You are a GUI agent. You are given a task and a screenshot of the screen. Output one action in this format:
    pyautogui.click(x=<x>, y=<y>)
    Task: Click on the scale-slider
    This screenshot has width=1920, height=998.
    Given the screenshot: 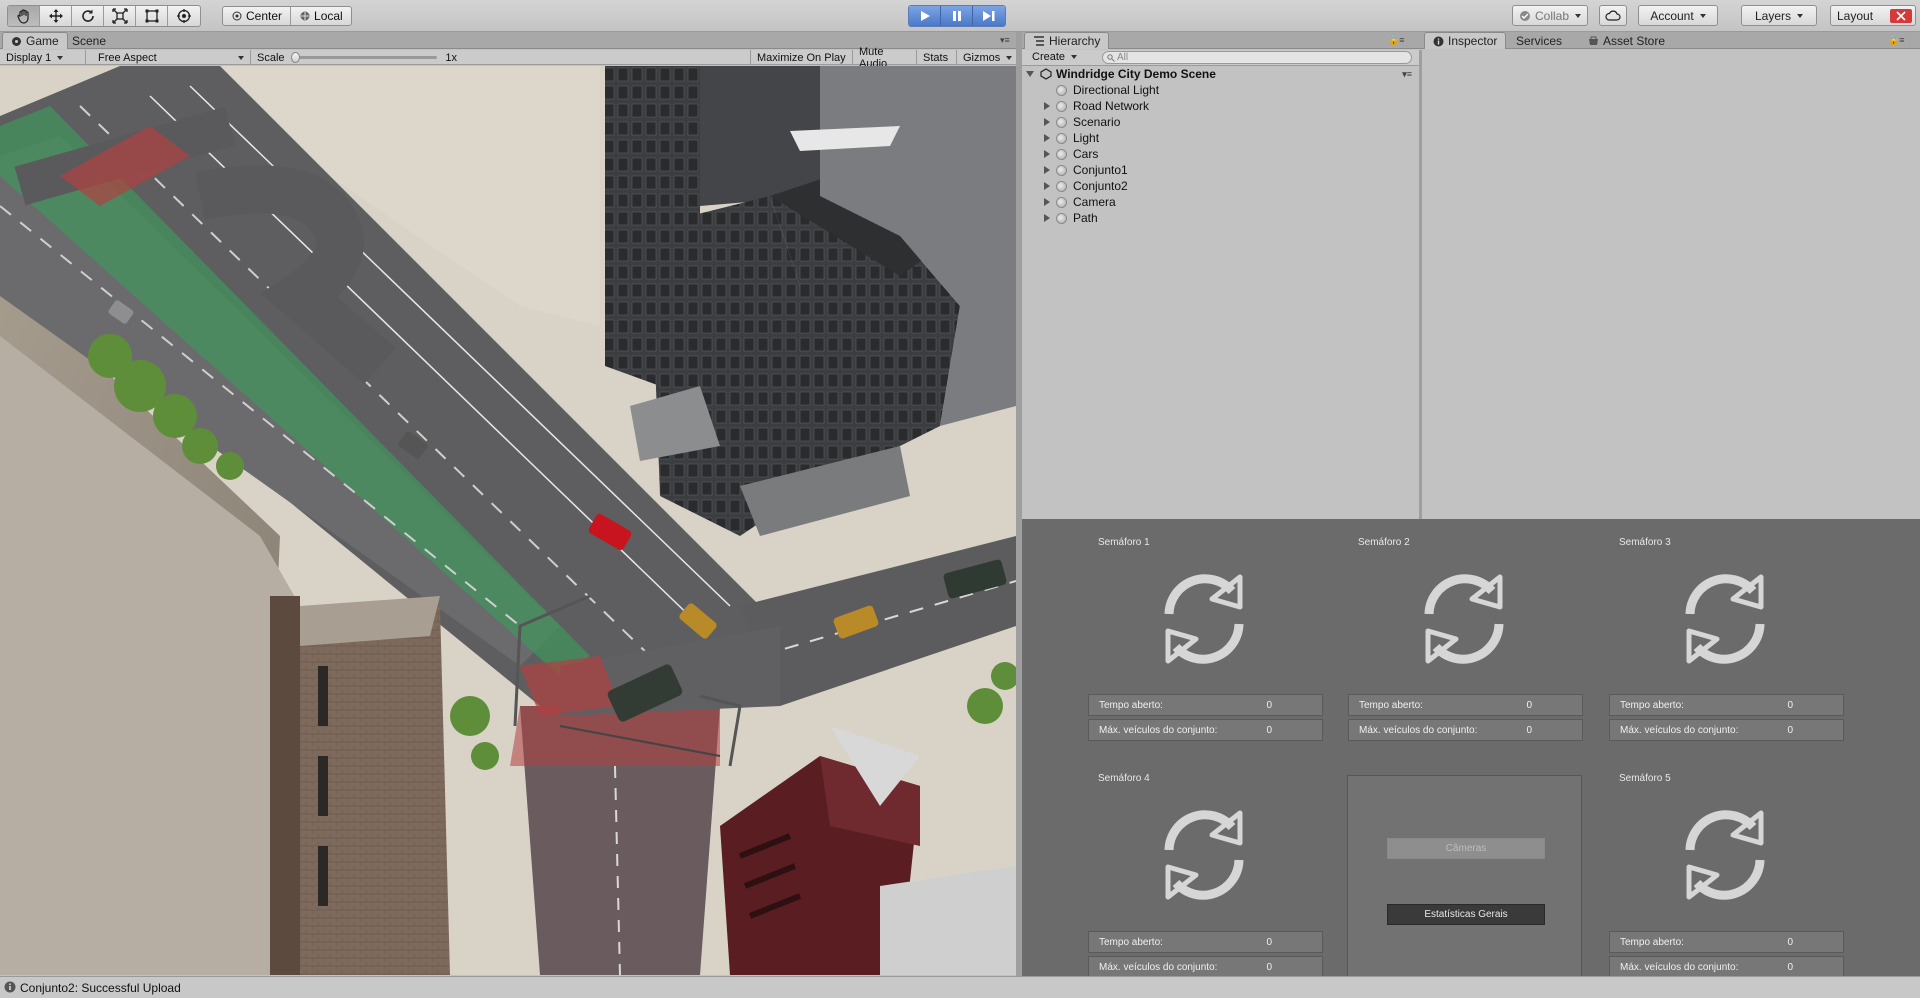 What is the action you would take?
    pyautogui.click(x=364, y=57)
    